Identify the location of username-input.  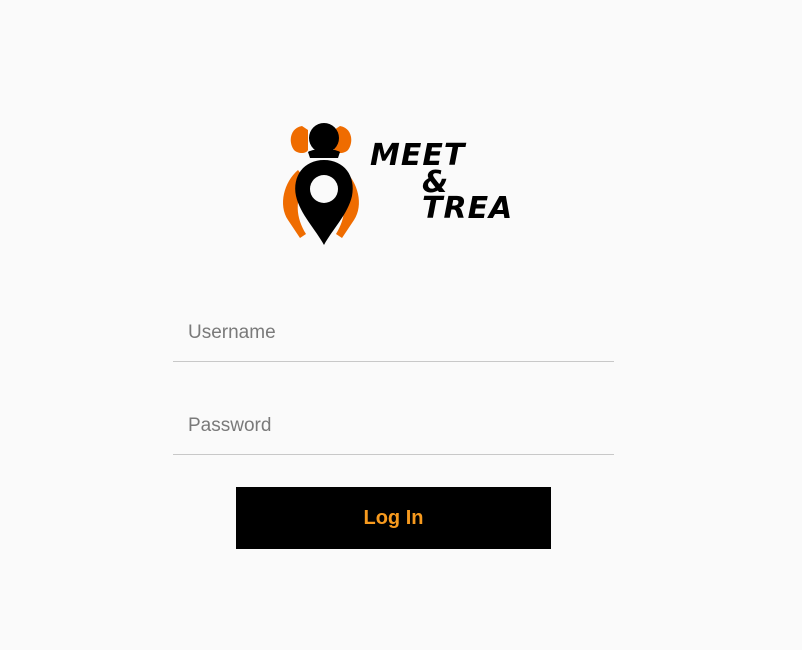
(393, 333).